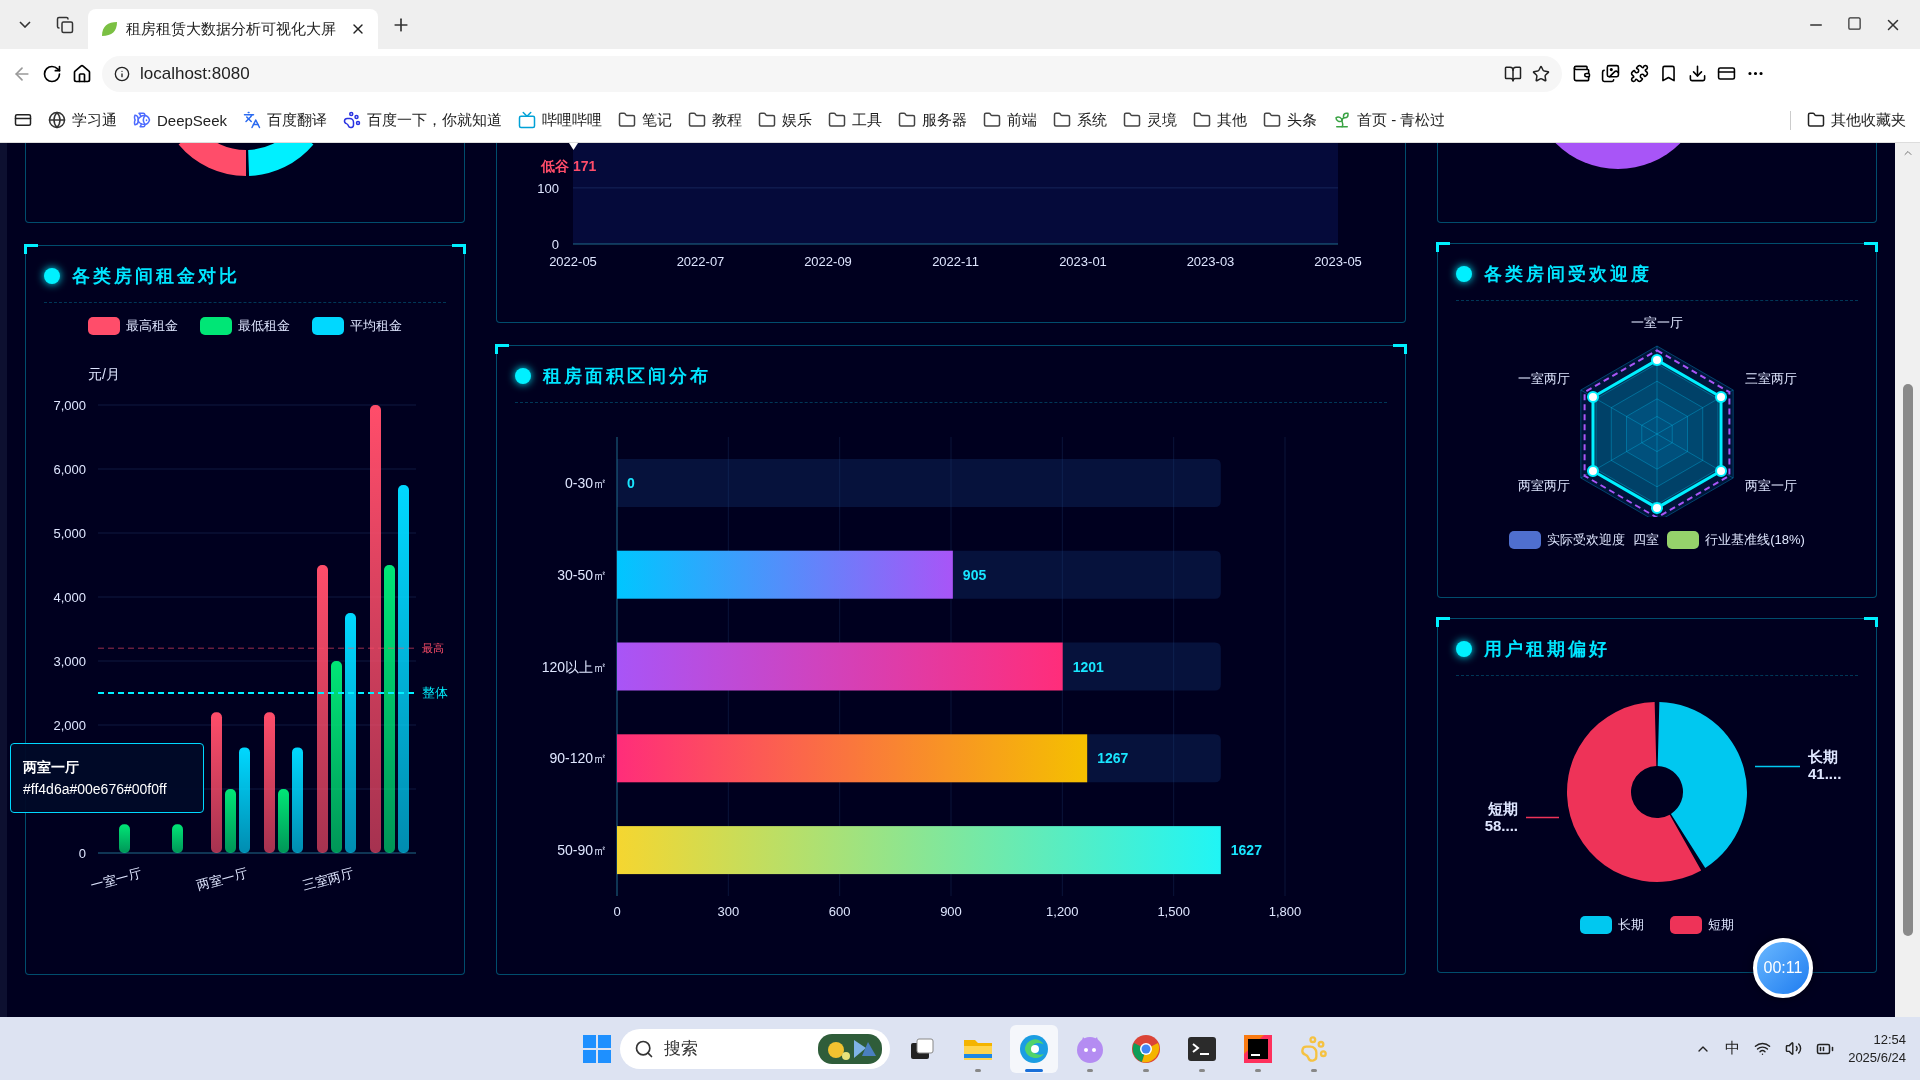 The width and height of the screenshot is (1920, 1080). Describe the element at coordinates (1541, 73) in the screenshot. I see `star-icon` at that location.